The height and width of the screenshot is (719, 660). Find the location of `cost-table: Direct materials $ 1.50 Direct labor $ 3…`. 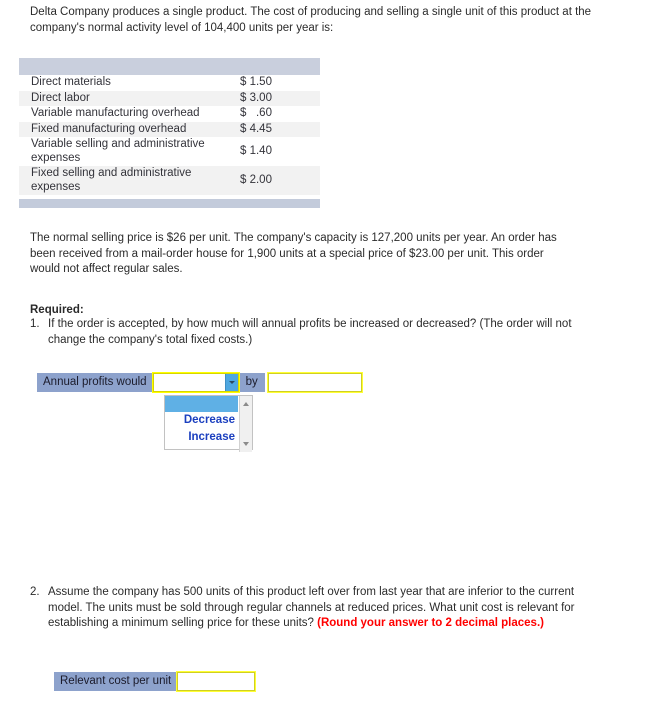

cost-table: Direct materials $ 1.50 Direct labor $ 3… is located at coordinates (169, 133).